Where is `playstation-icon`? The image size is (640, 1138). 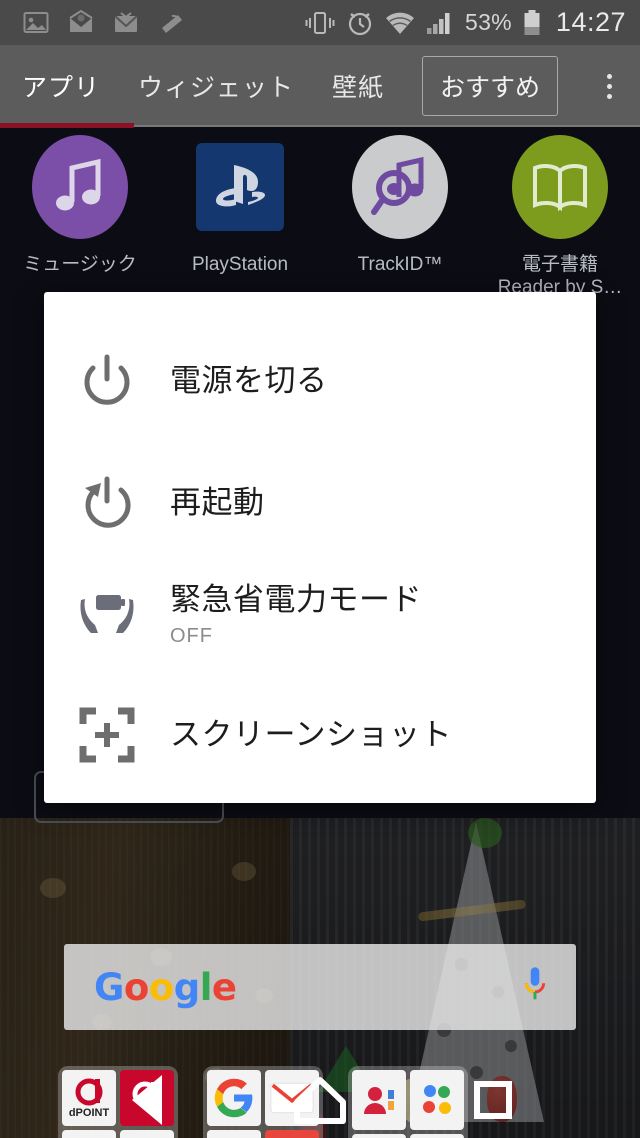 playstation-icon is located at coordinates (240, 187).